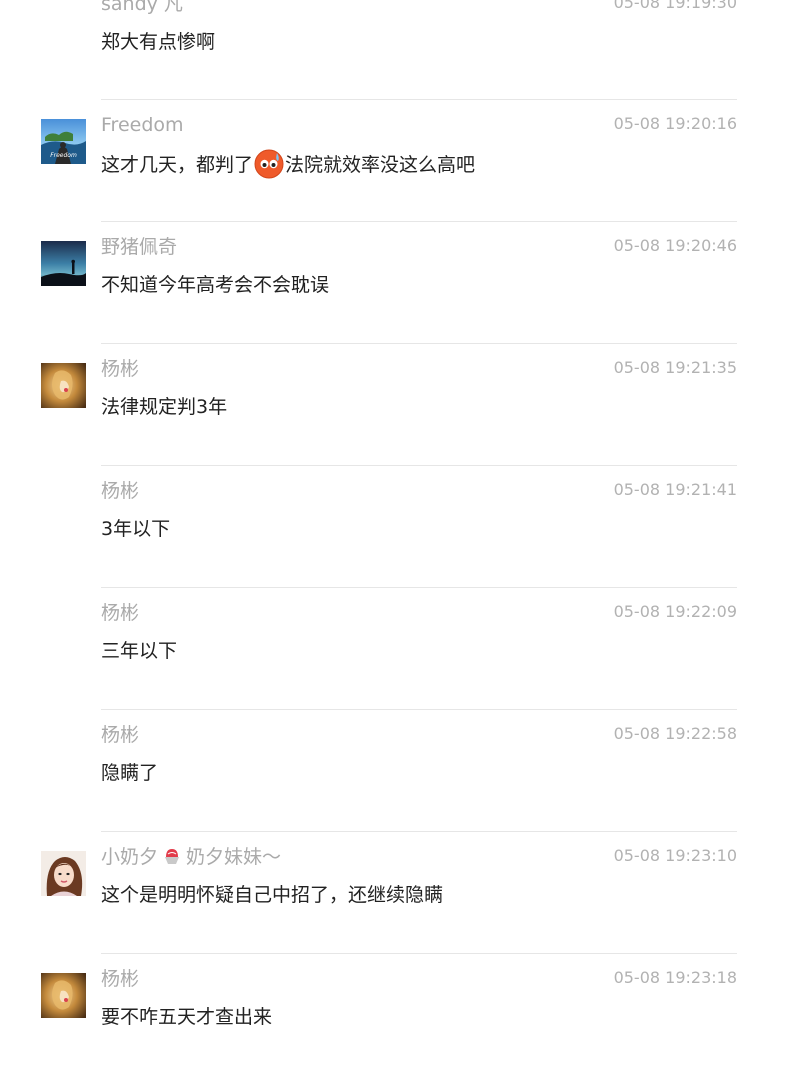 Image resolution: width=811 pixels, height=1075 pixels. Describe the element at coordinates (172, 856) in the screenshot. I see `shaved-ice-icon` at that location.